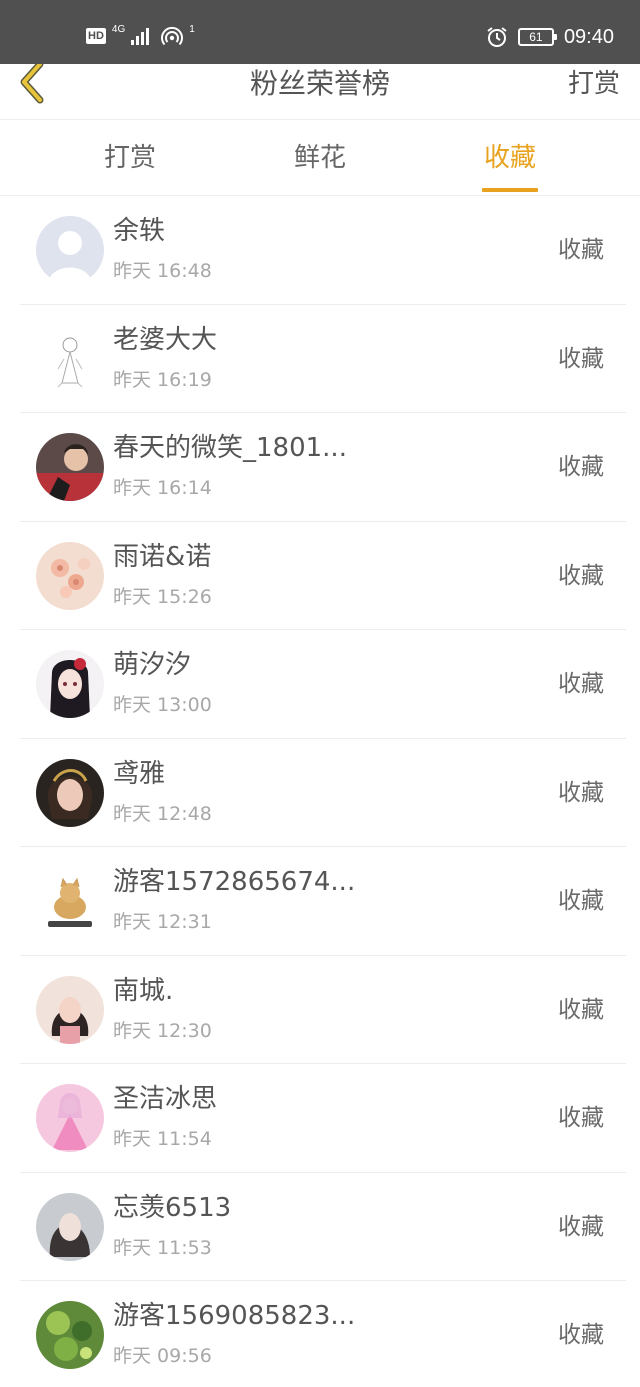 This screenshot has height=1387, width=640. Describe the element at coordinates (96, 36) in the screenshot. I see `hd-badge: HD` at that location.